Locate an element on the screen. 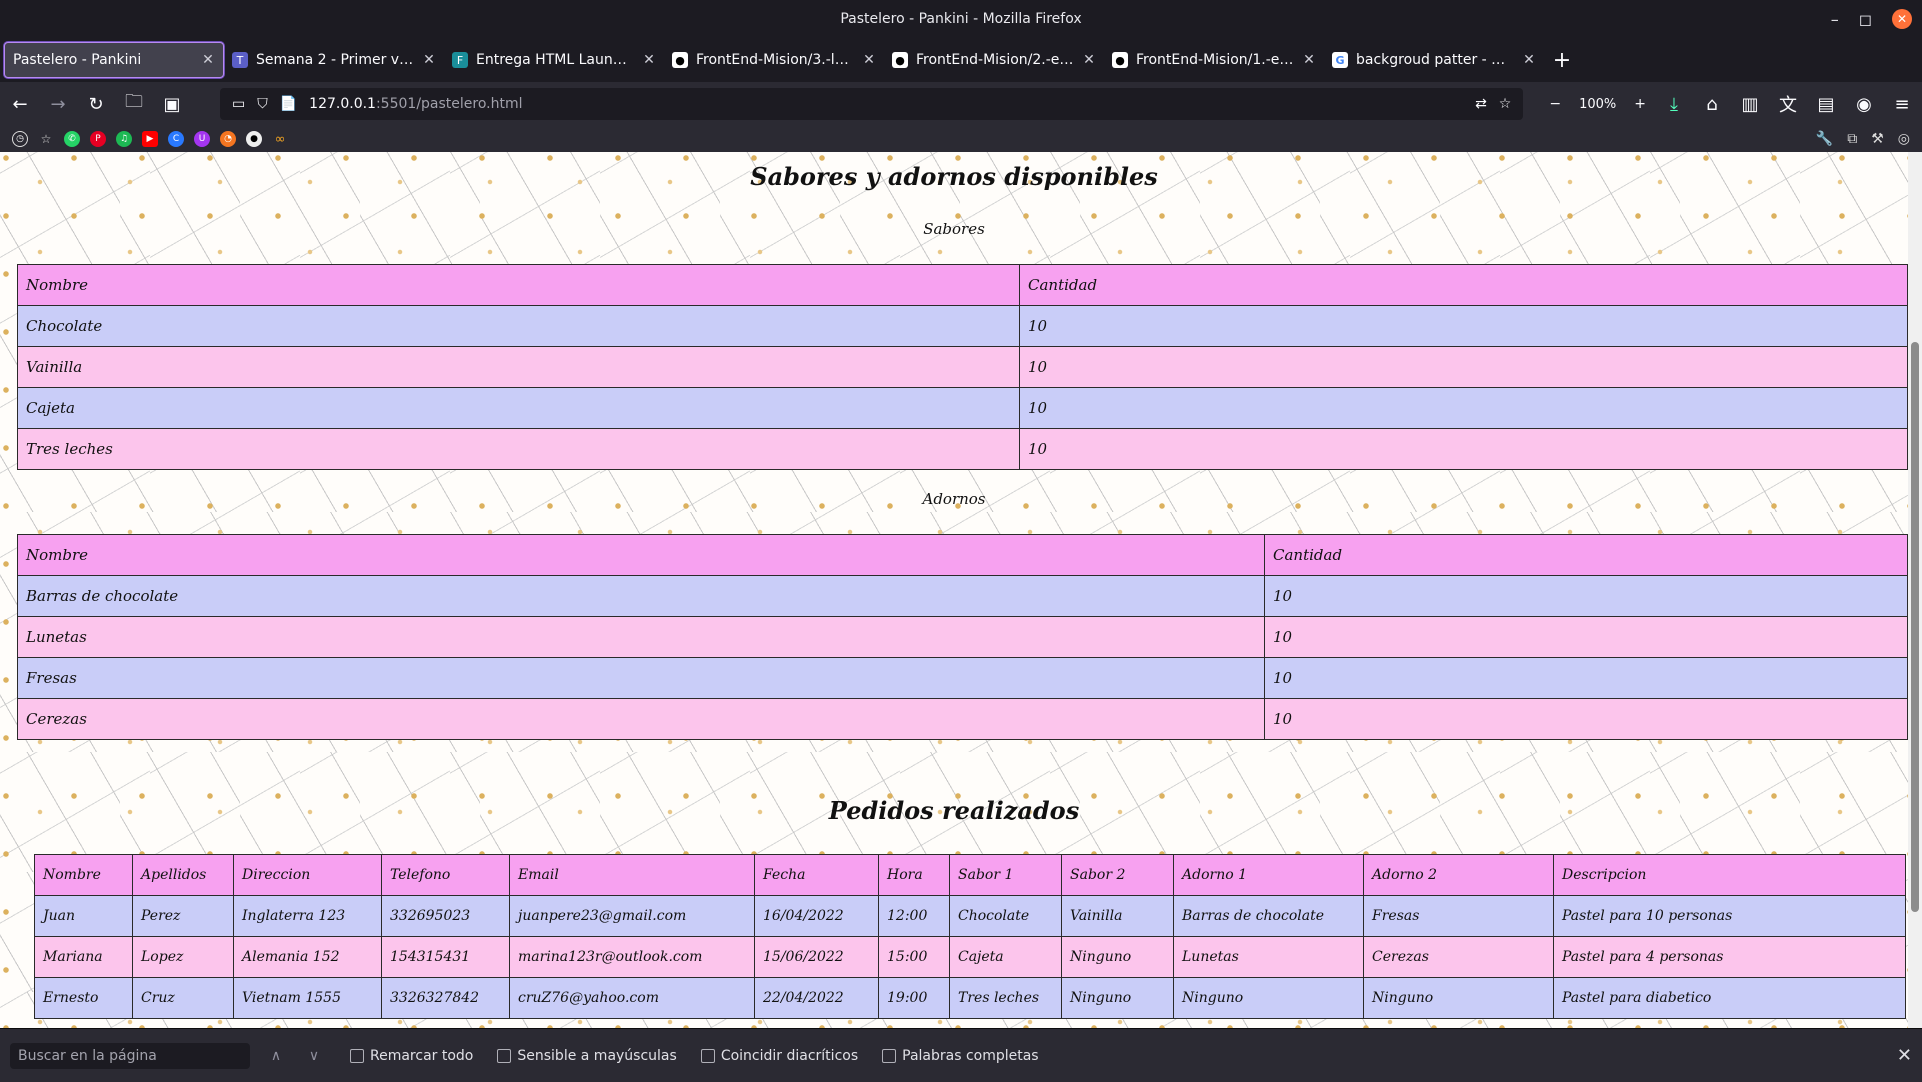 The width and height of the screenshot is (1922, 1082). wrench-icon: 🔧 is located at coordinates (1824, 139).